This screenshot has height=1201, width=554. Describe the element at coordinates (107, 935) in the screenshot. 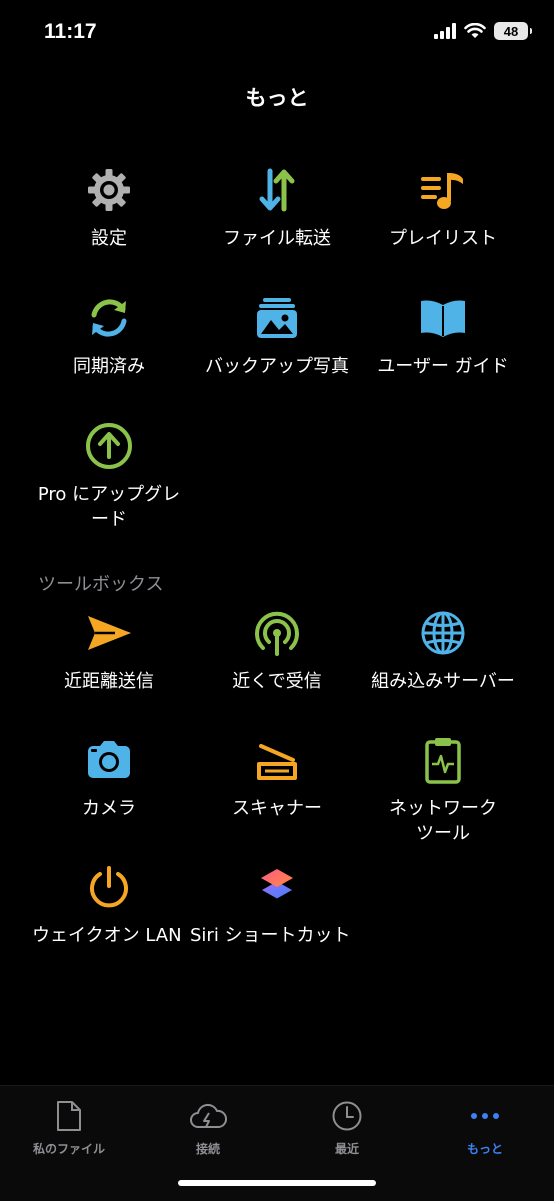

I see `wake-on-lan-label: ウェイクオン LAN` at that location.